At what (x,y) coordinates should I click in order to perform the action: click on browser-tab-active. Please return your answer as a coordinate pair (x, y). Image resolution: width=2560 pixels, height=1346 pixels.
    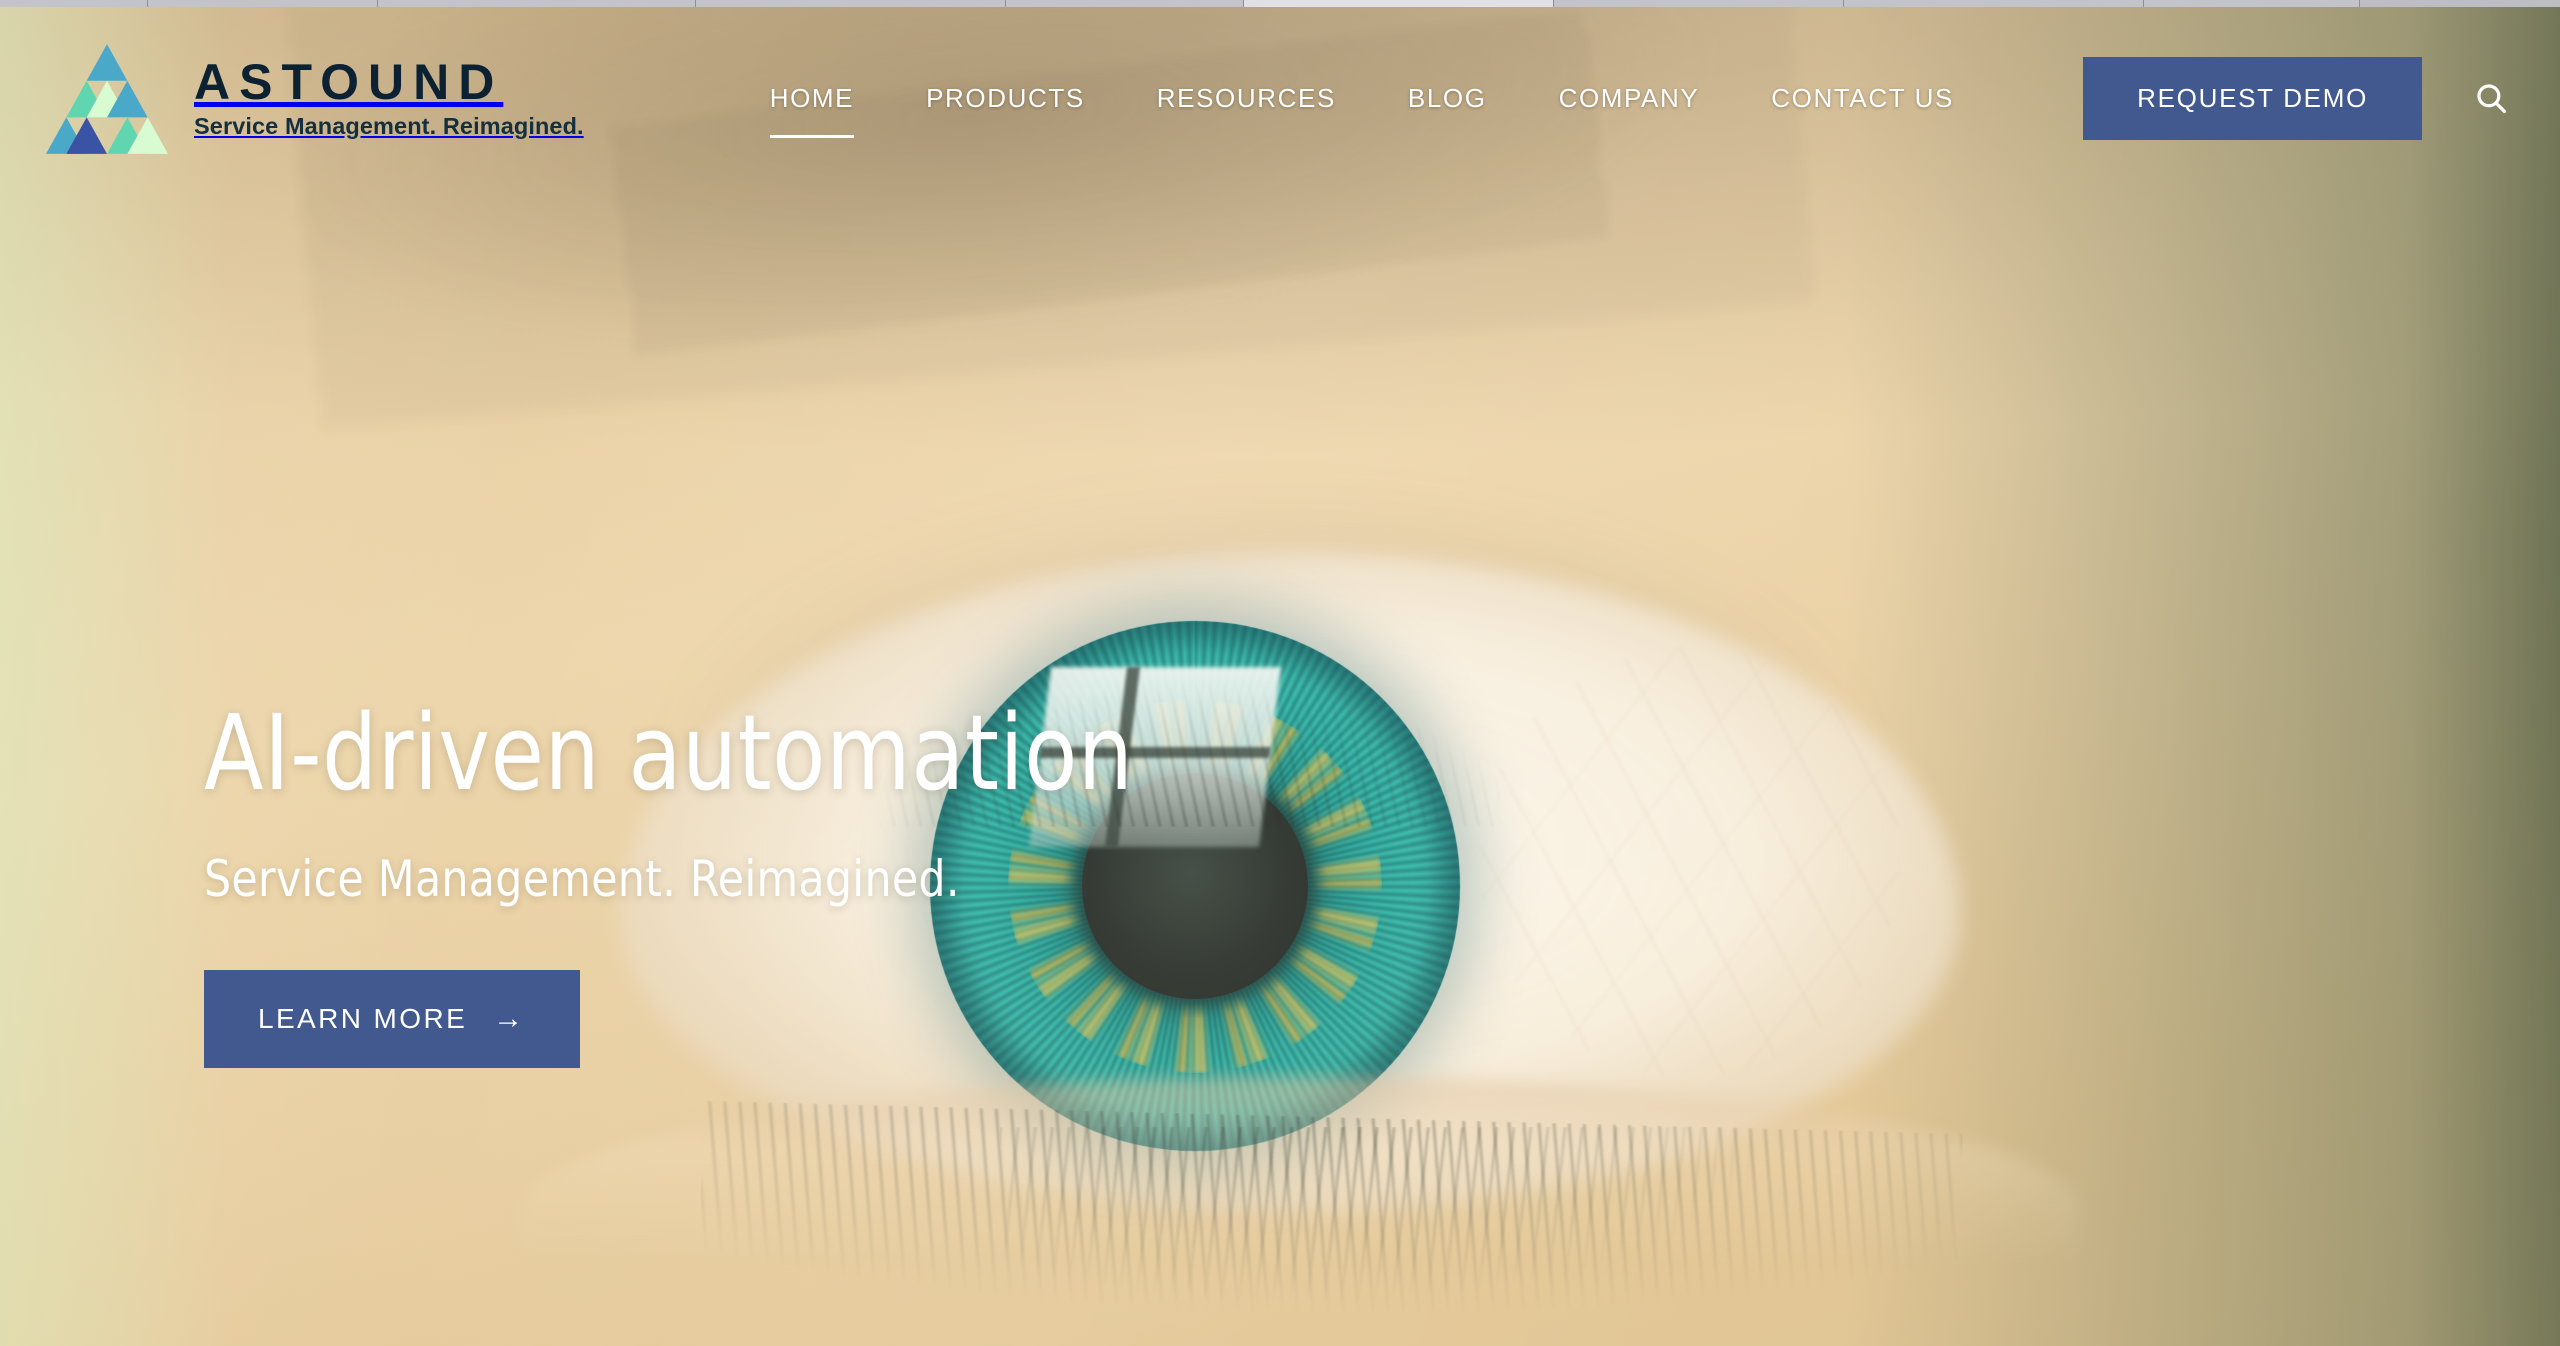
    Looking at the image, I should click on (1399, 3).